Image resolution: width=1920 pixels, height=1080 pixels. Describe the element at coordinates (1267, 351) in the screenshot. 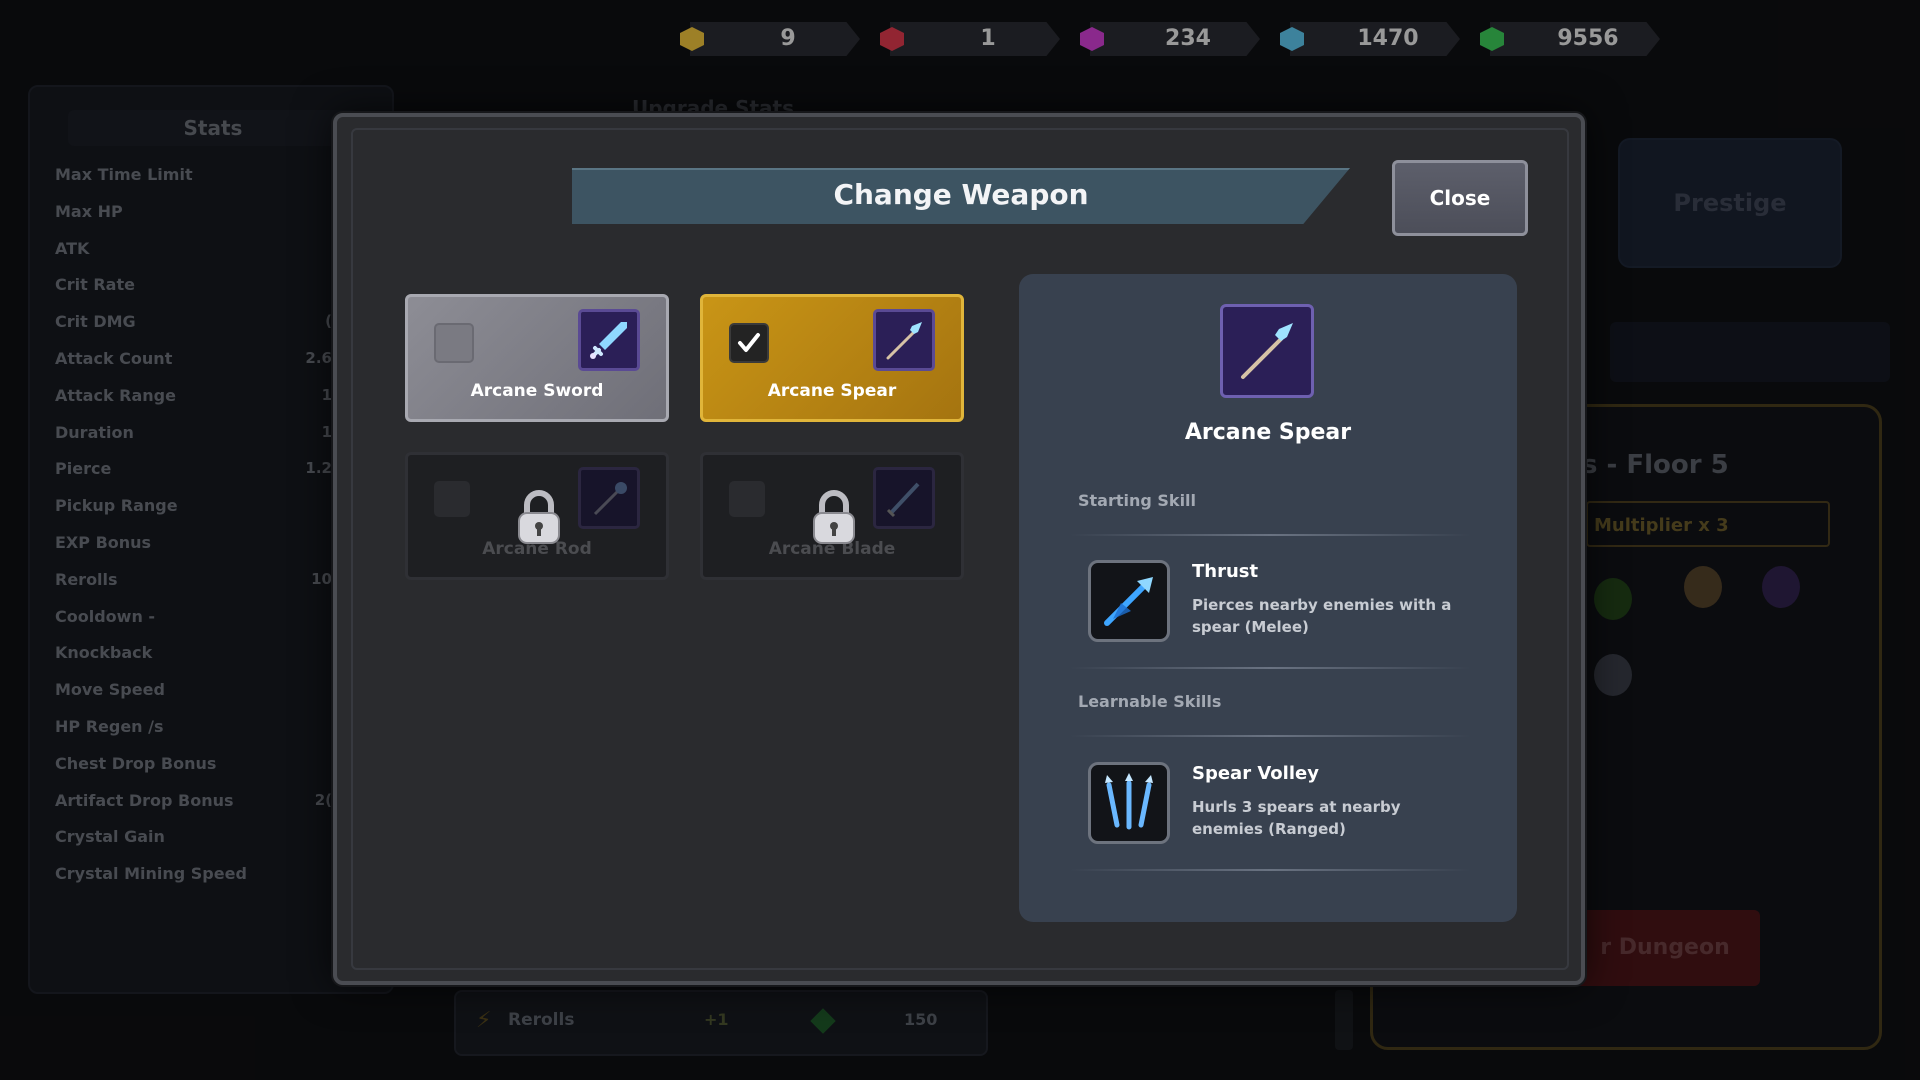

I see `selected-weapon-spear-icon` at that location.